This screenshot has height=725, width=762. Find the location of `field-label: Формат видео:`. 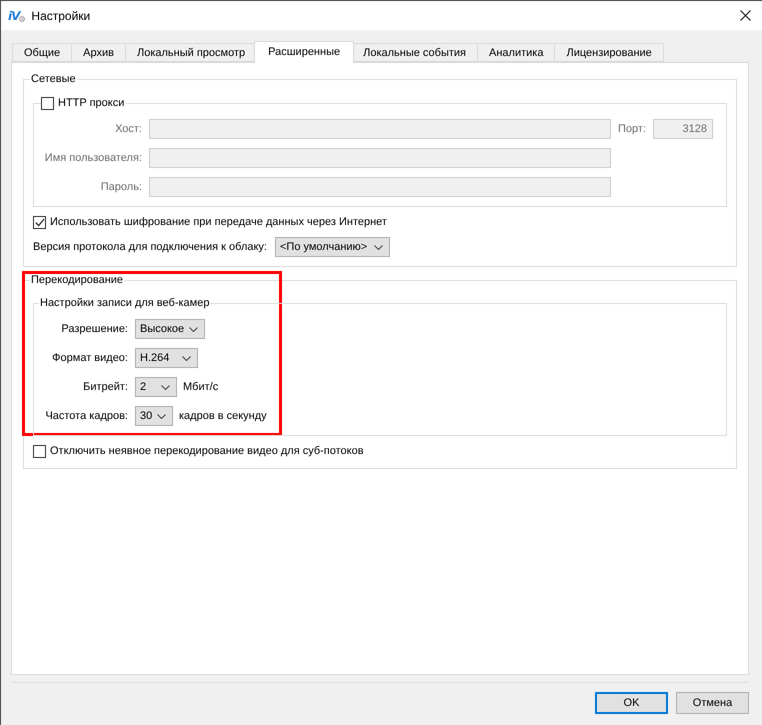

field-label: Формат видео: is located at coordinates (89, 358).